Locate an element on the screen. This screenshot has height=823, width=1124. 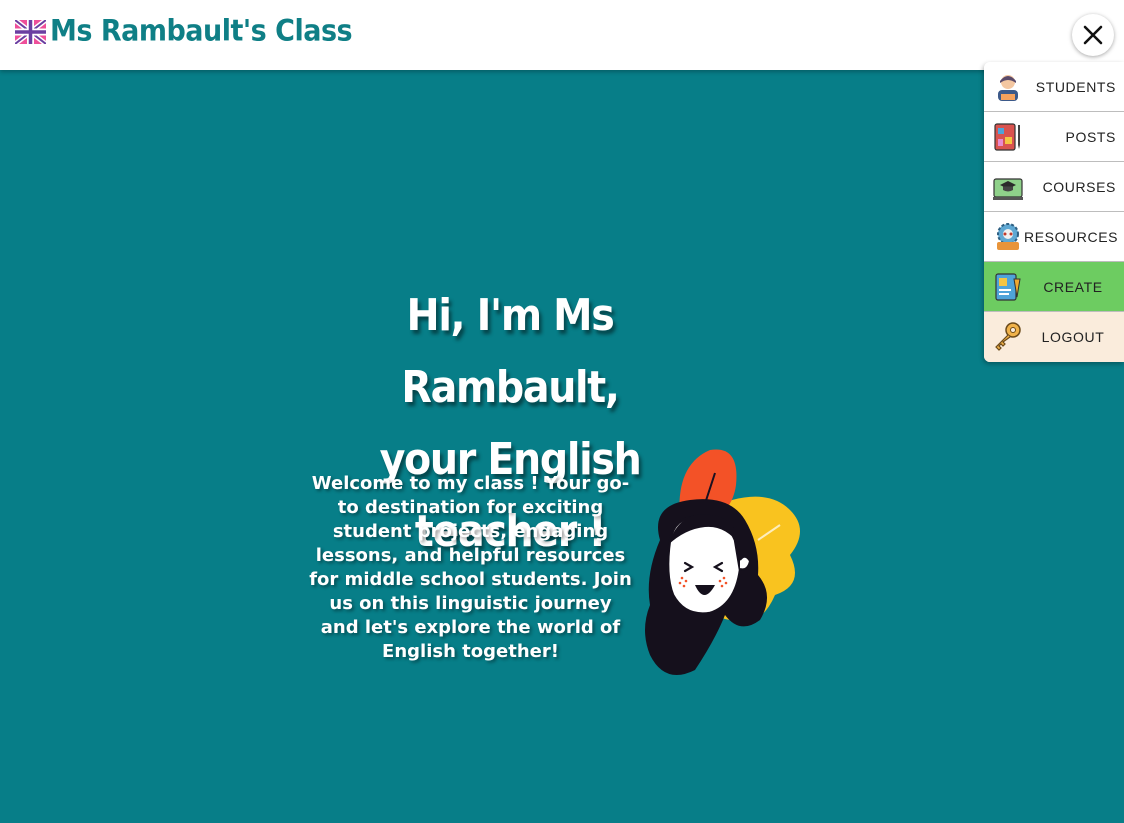
courses-icon is located at coordinates (1008, 188).